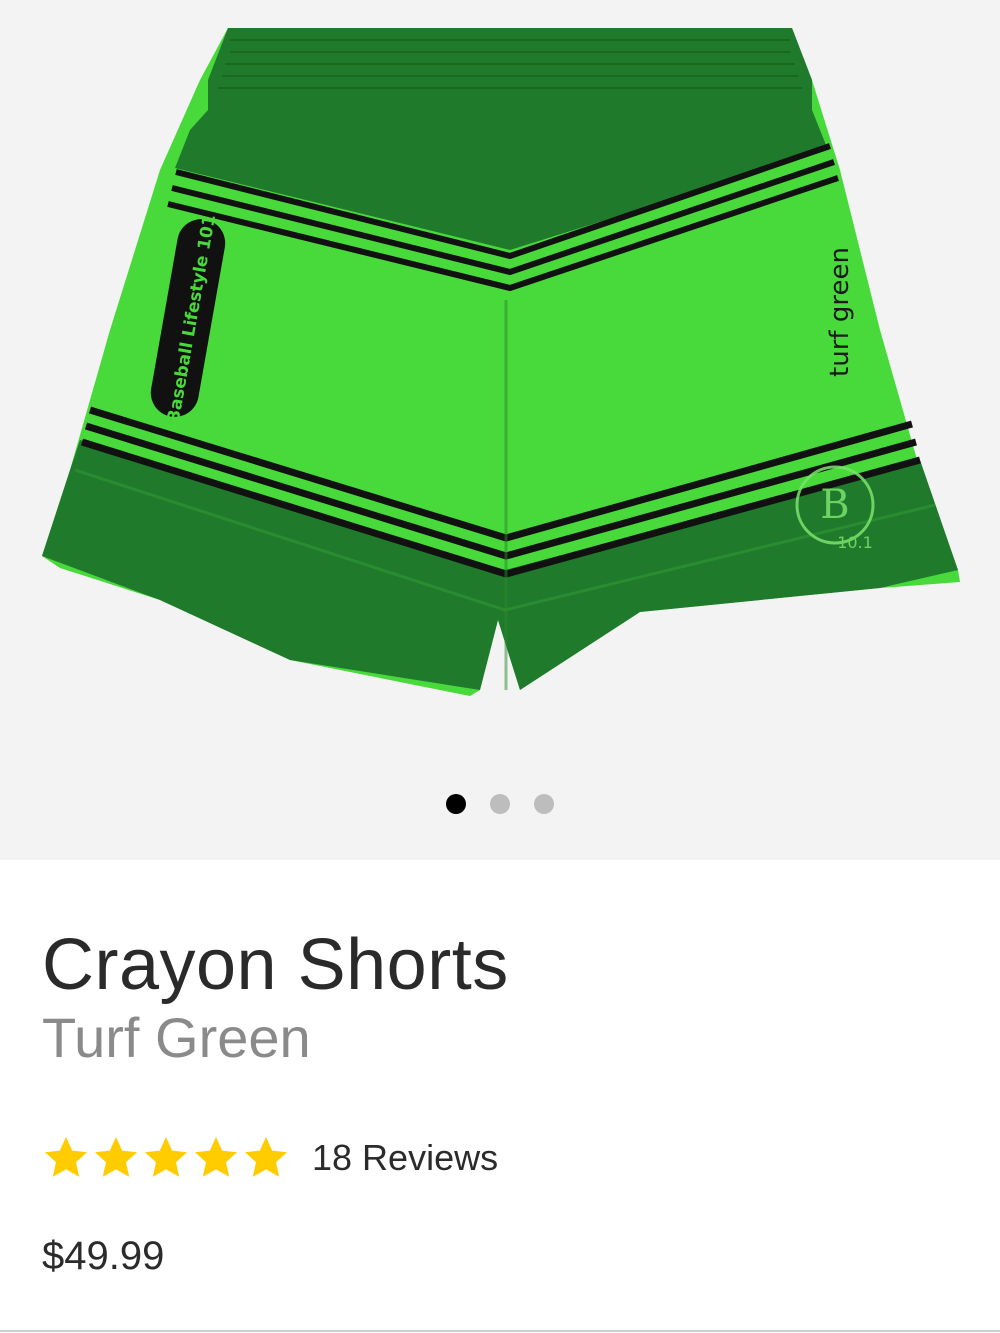  What do you see at coordinates (500, 1158) in the screenshot?
I see `rating-row: 18 Reviews` at bounding box center [500, 1158].